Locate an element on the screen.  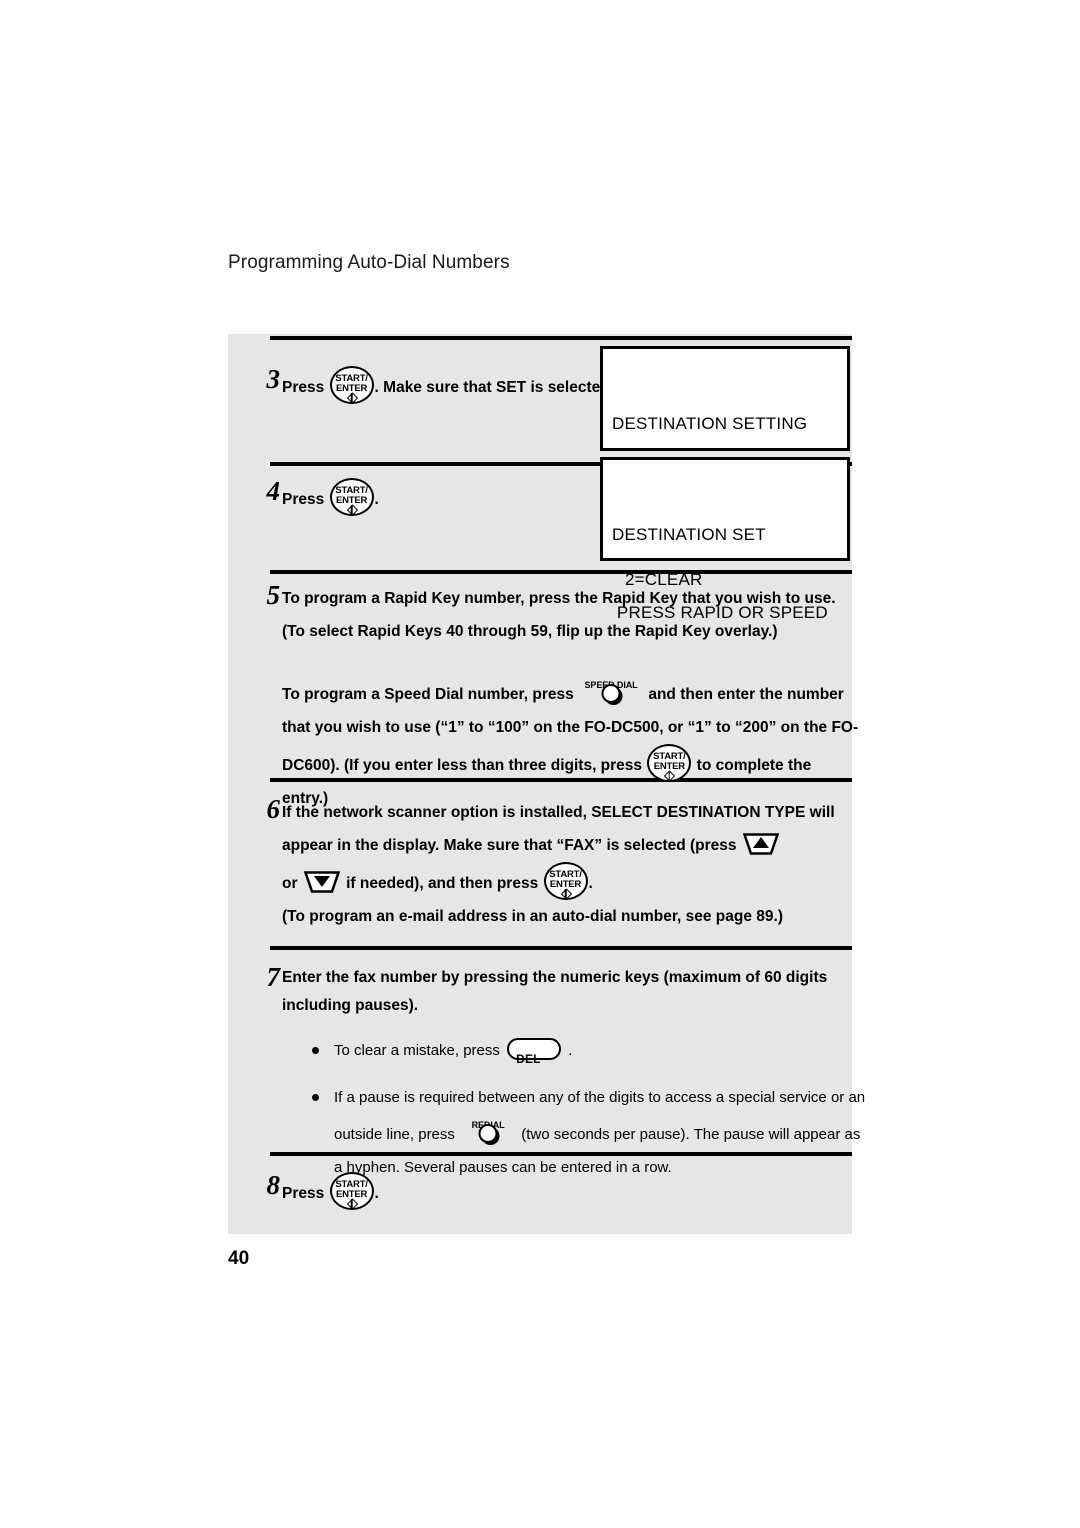
step-3-number: 3 is located at coordinates (273, 379).